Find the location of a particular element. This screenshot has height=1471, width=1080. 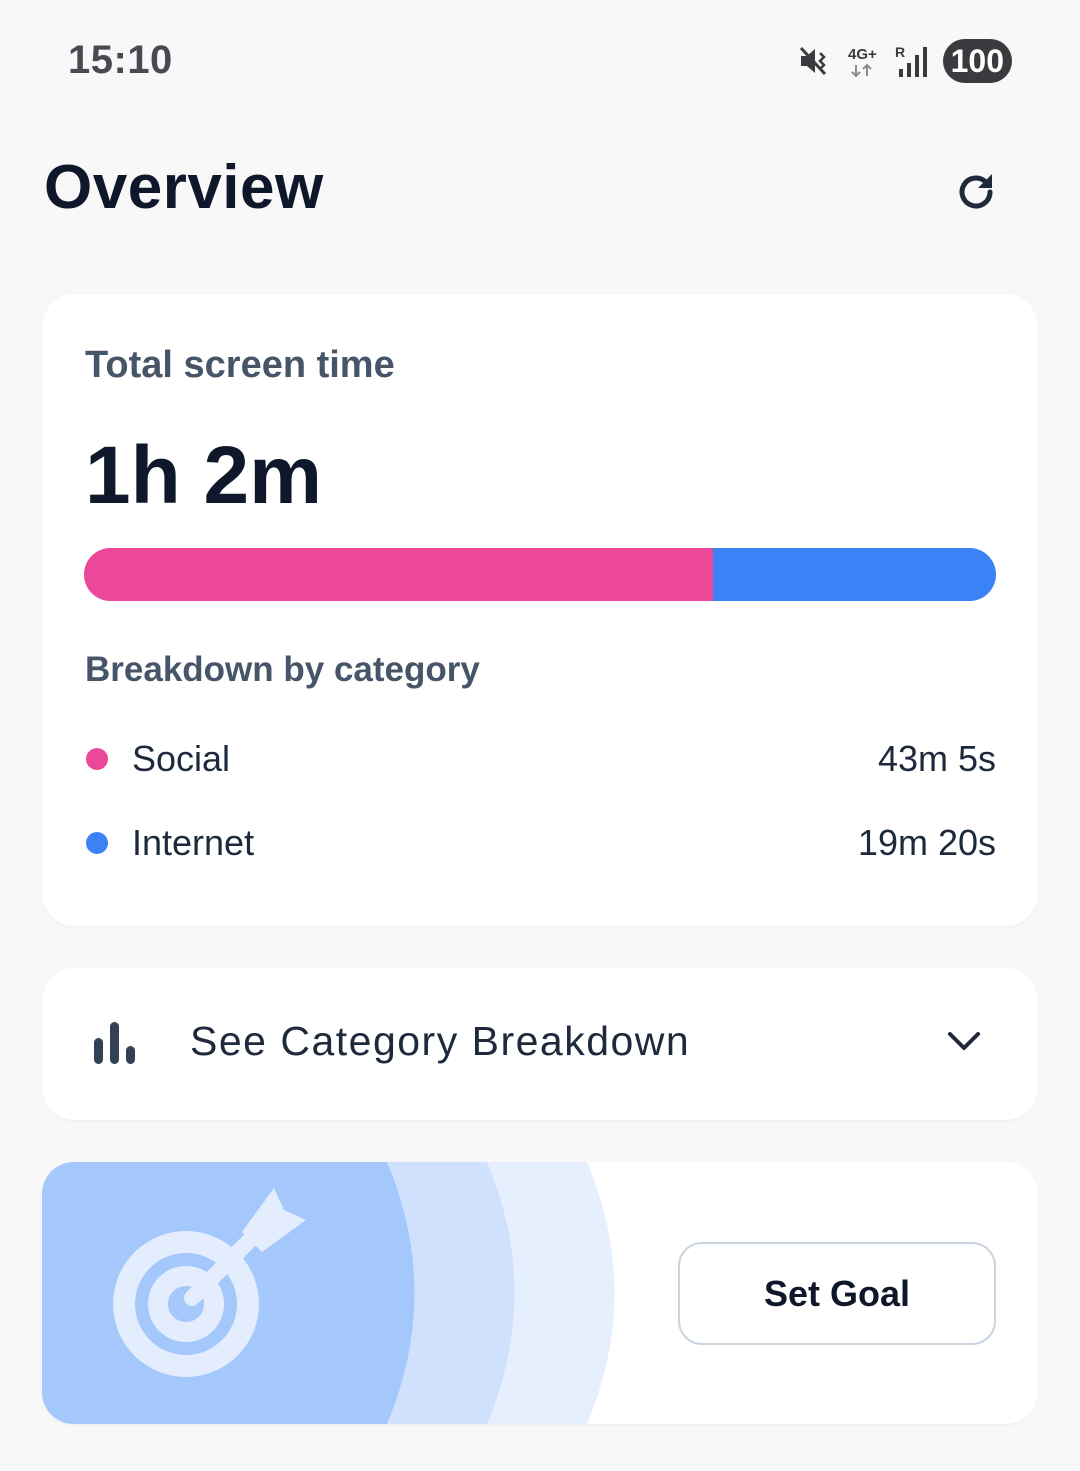

network-label: 4G+ is located at coordinates (862, 54).